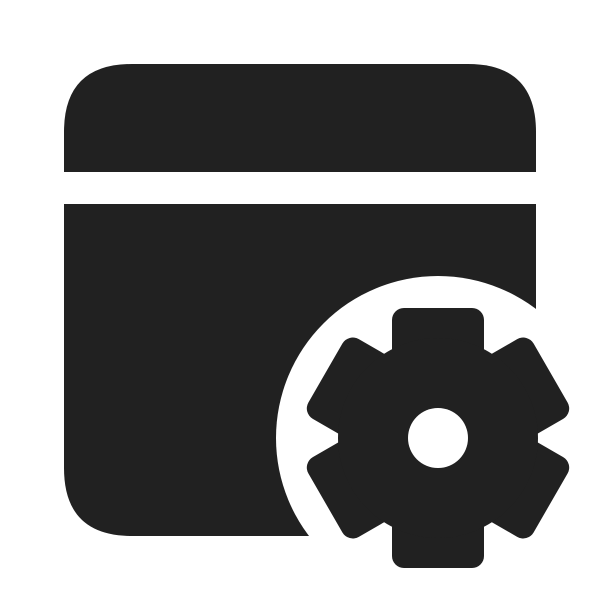  What do you see at coordinates (300, 118) in the screenshot?
I see `window-title-bar-shape` at bounding box center [300, 118].